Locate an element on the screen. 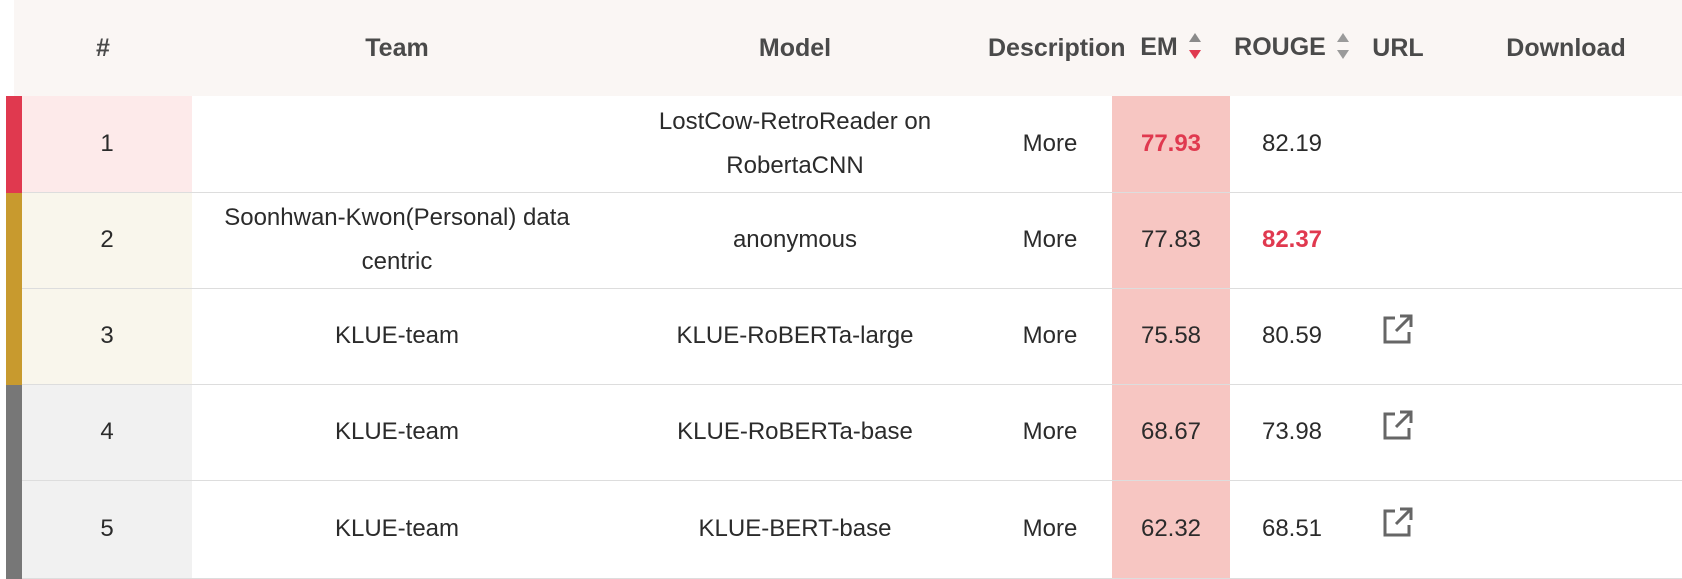 This screenshot has height=579, width=1682. sort-toggle-em is located at coordinates (1195, 46).